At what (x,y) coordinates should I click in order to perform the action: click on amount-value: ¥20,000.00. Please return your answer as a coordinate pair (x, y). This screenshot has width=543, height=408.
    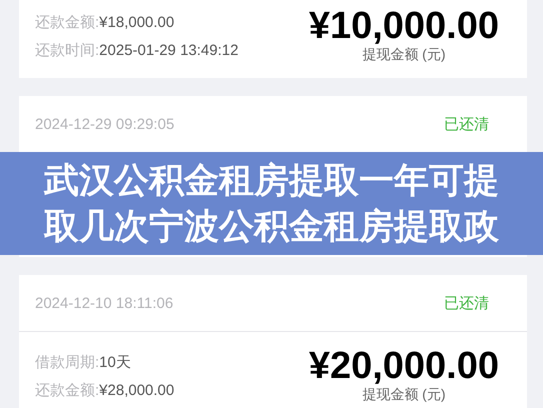
    Looking at the image, I should click on (403, 366).